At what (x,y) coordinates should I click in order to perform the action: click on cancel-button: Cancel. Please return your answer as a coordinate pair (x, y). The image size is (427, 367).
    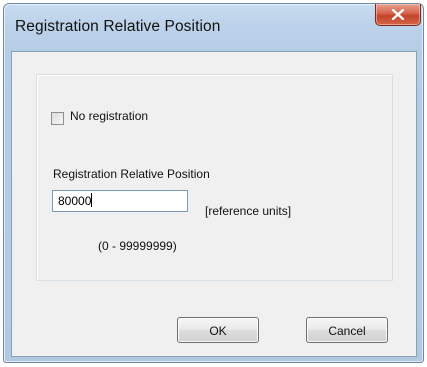
    Looking at the image, I should click on (347, 330).